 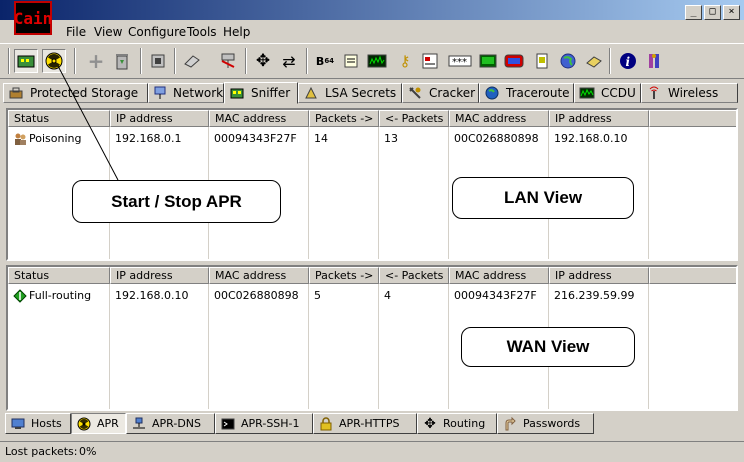 What do you see at coordinates (548, 347) in the screenshot?
I see `callout-wan-view: WAN View` at bounding box center [548, 347].